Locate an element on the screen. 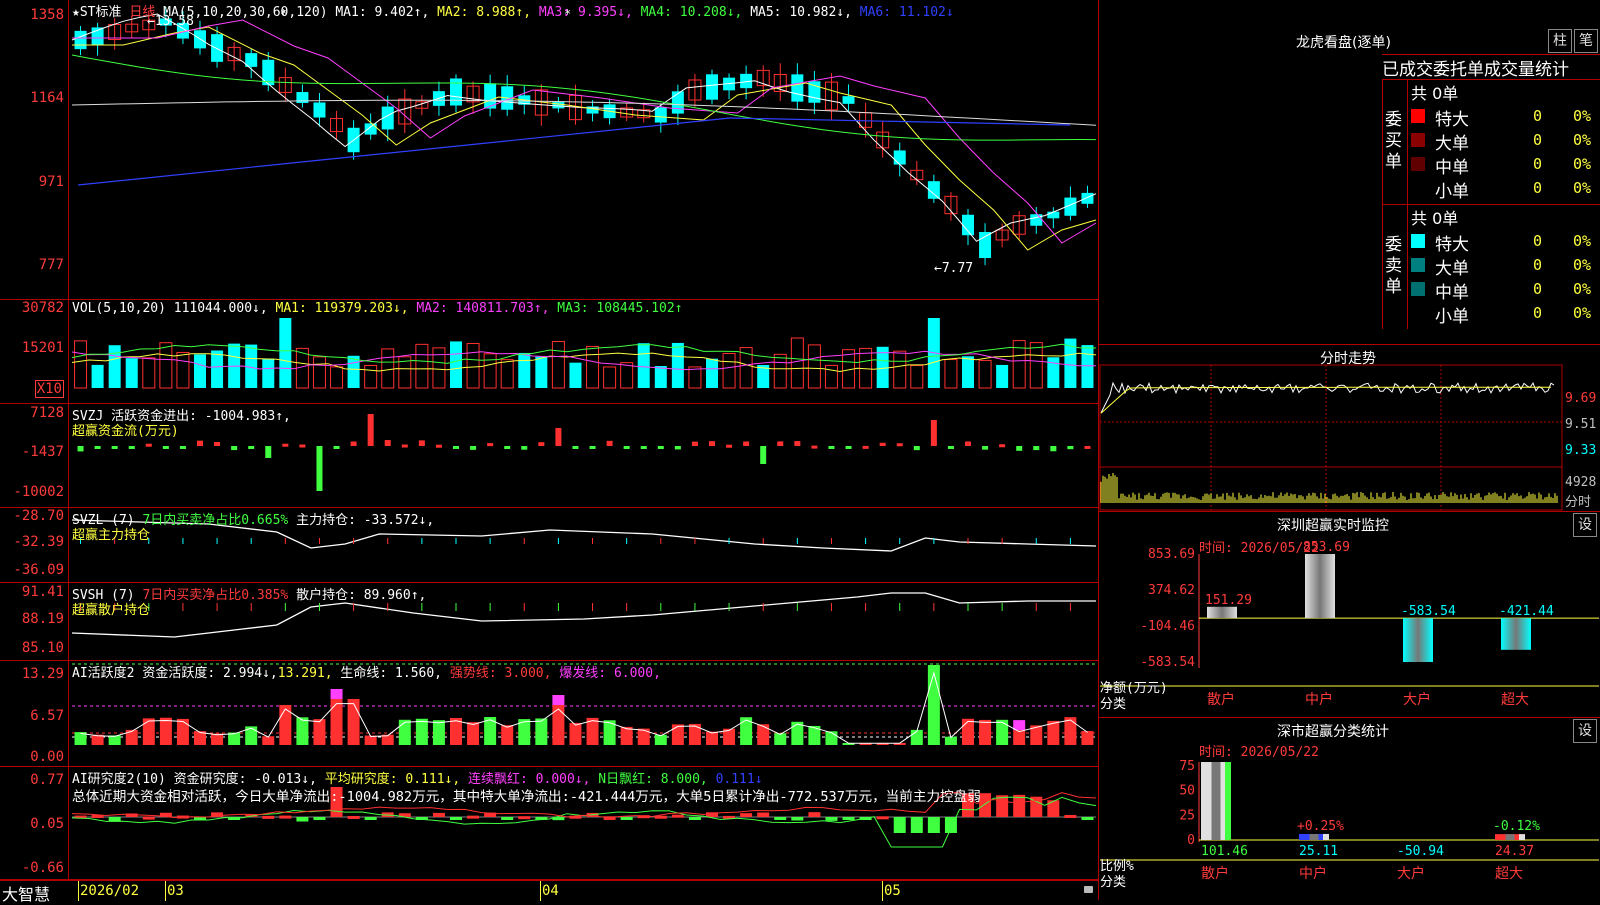 Image resolution: width=1600 pixels, height=905 pixels. buy-legend-swatch is located at coordinates (1418, 164).